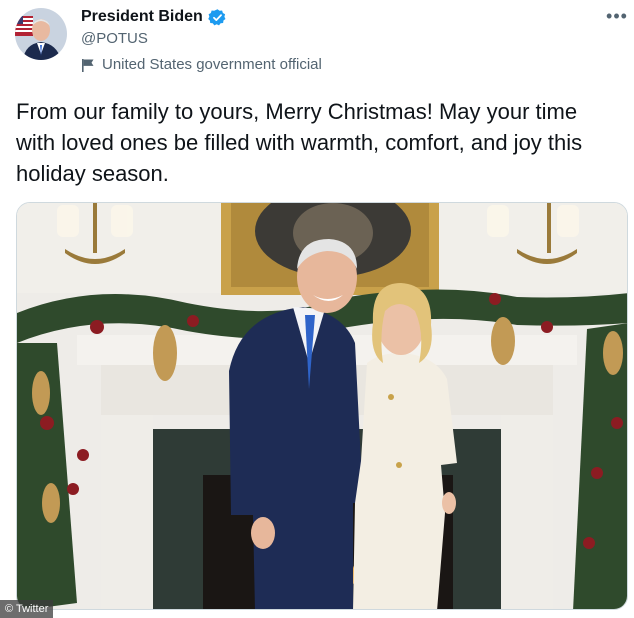  I want to click on affiliation-label: United States government official, so click(201, 64).